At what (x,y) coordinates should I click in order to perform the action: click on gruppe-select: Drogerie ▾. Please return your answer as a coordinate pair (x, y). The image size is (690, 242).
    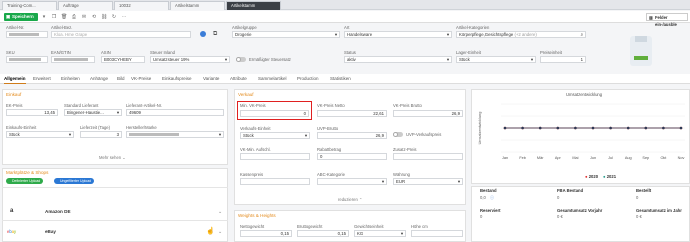
    Looking at the image, I should click on (286, 34).